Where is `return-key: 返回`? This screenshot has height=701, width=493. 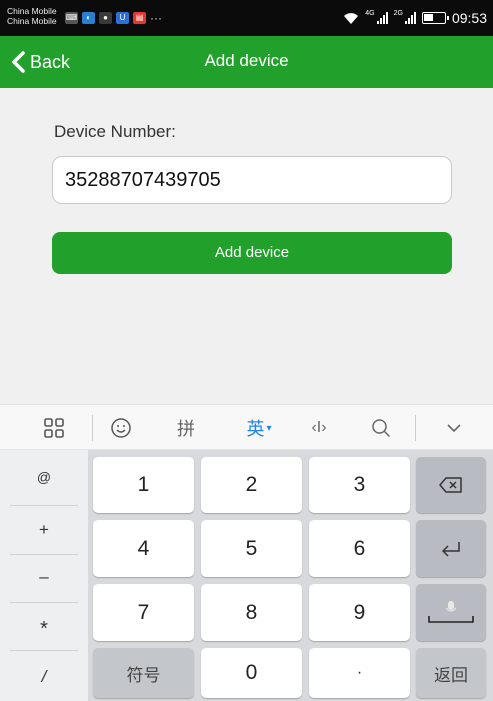
return-key: 返回 is located at coordinates (451, 673).